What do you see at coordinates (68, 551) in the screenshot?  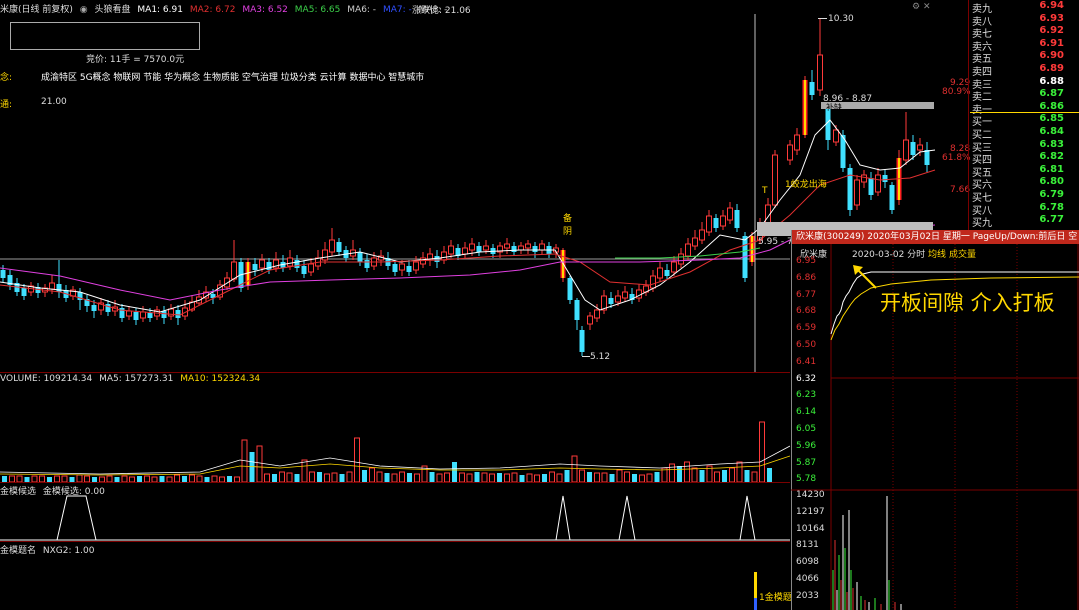 I see `ind2-value: NXG2: 1.00` at bounding box center [68, 551].